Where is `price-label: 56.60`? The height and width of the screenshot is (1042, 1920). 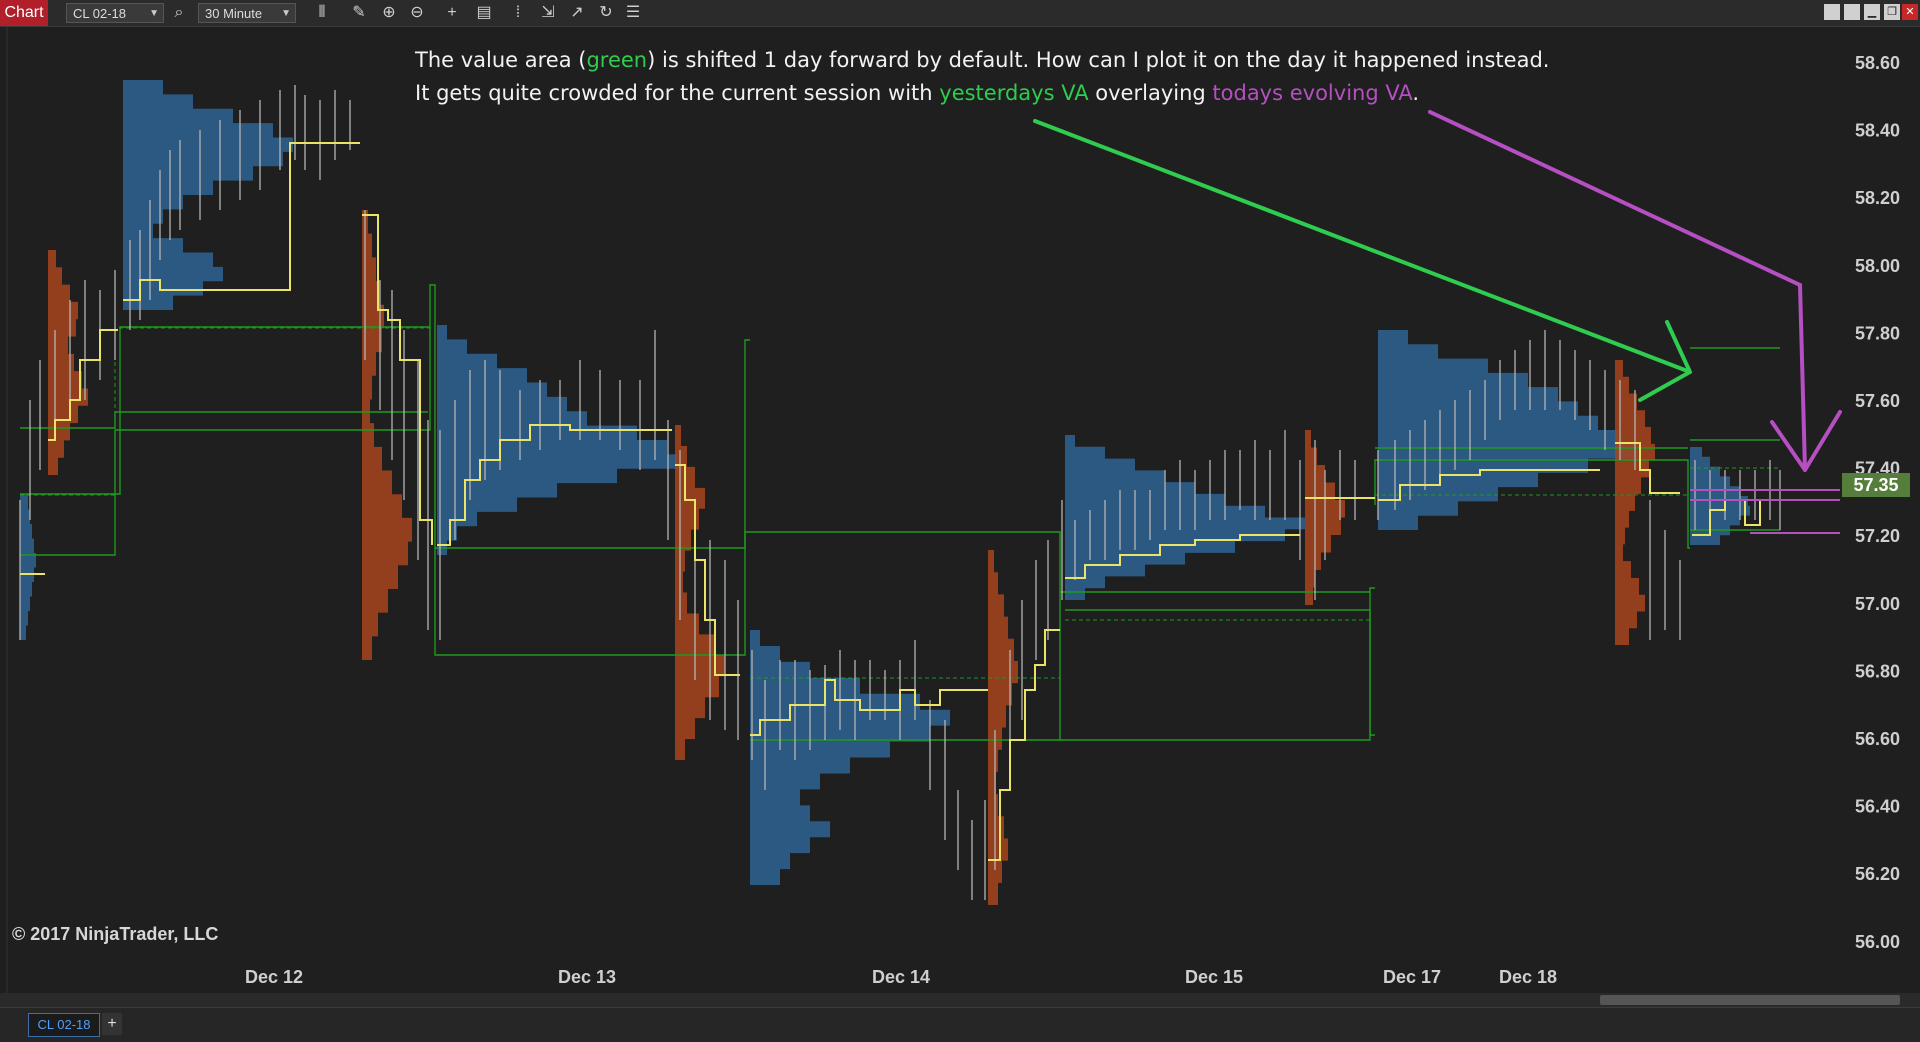 price-label: 56.60 is located at coordinates (1877, 739).